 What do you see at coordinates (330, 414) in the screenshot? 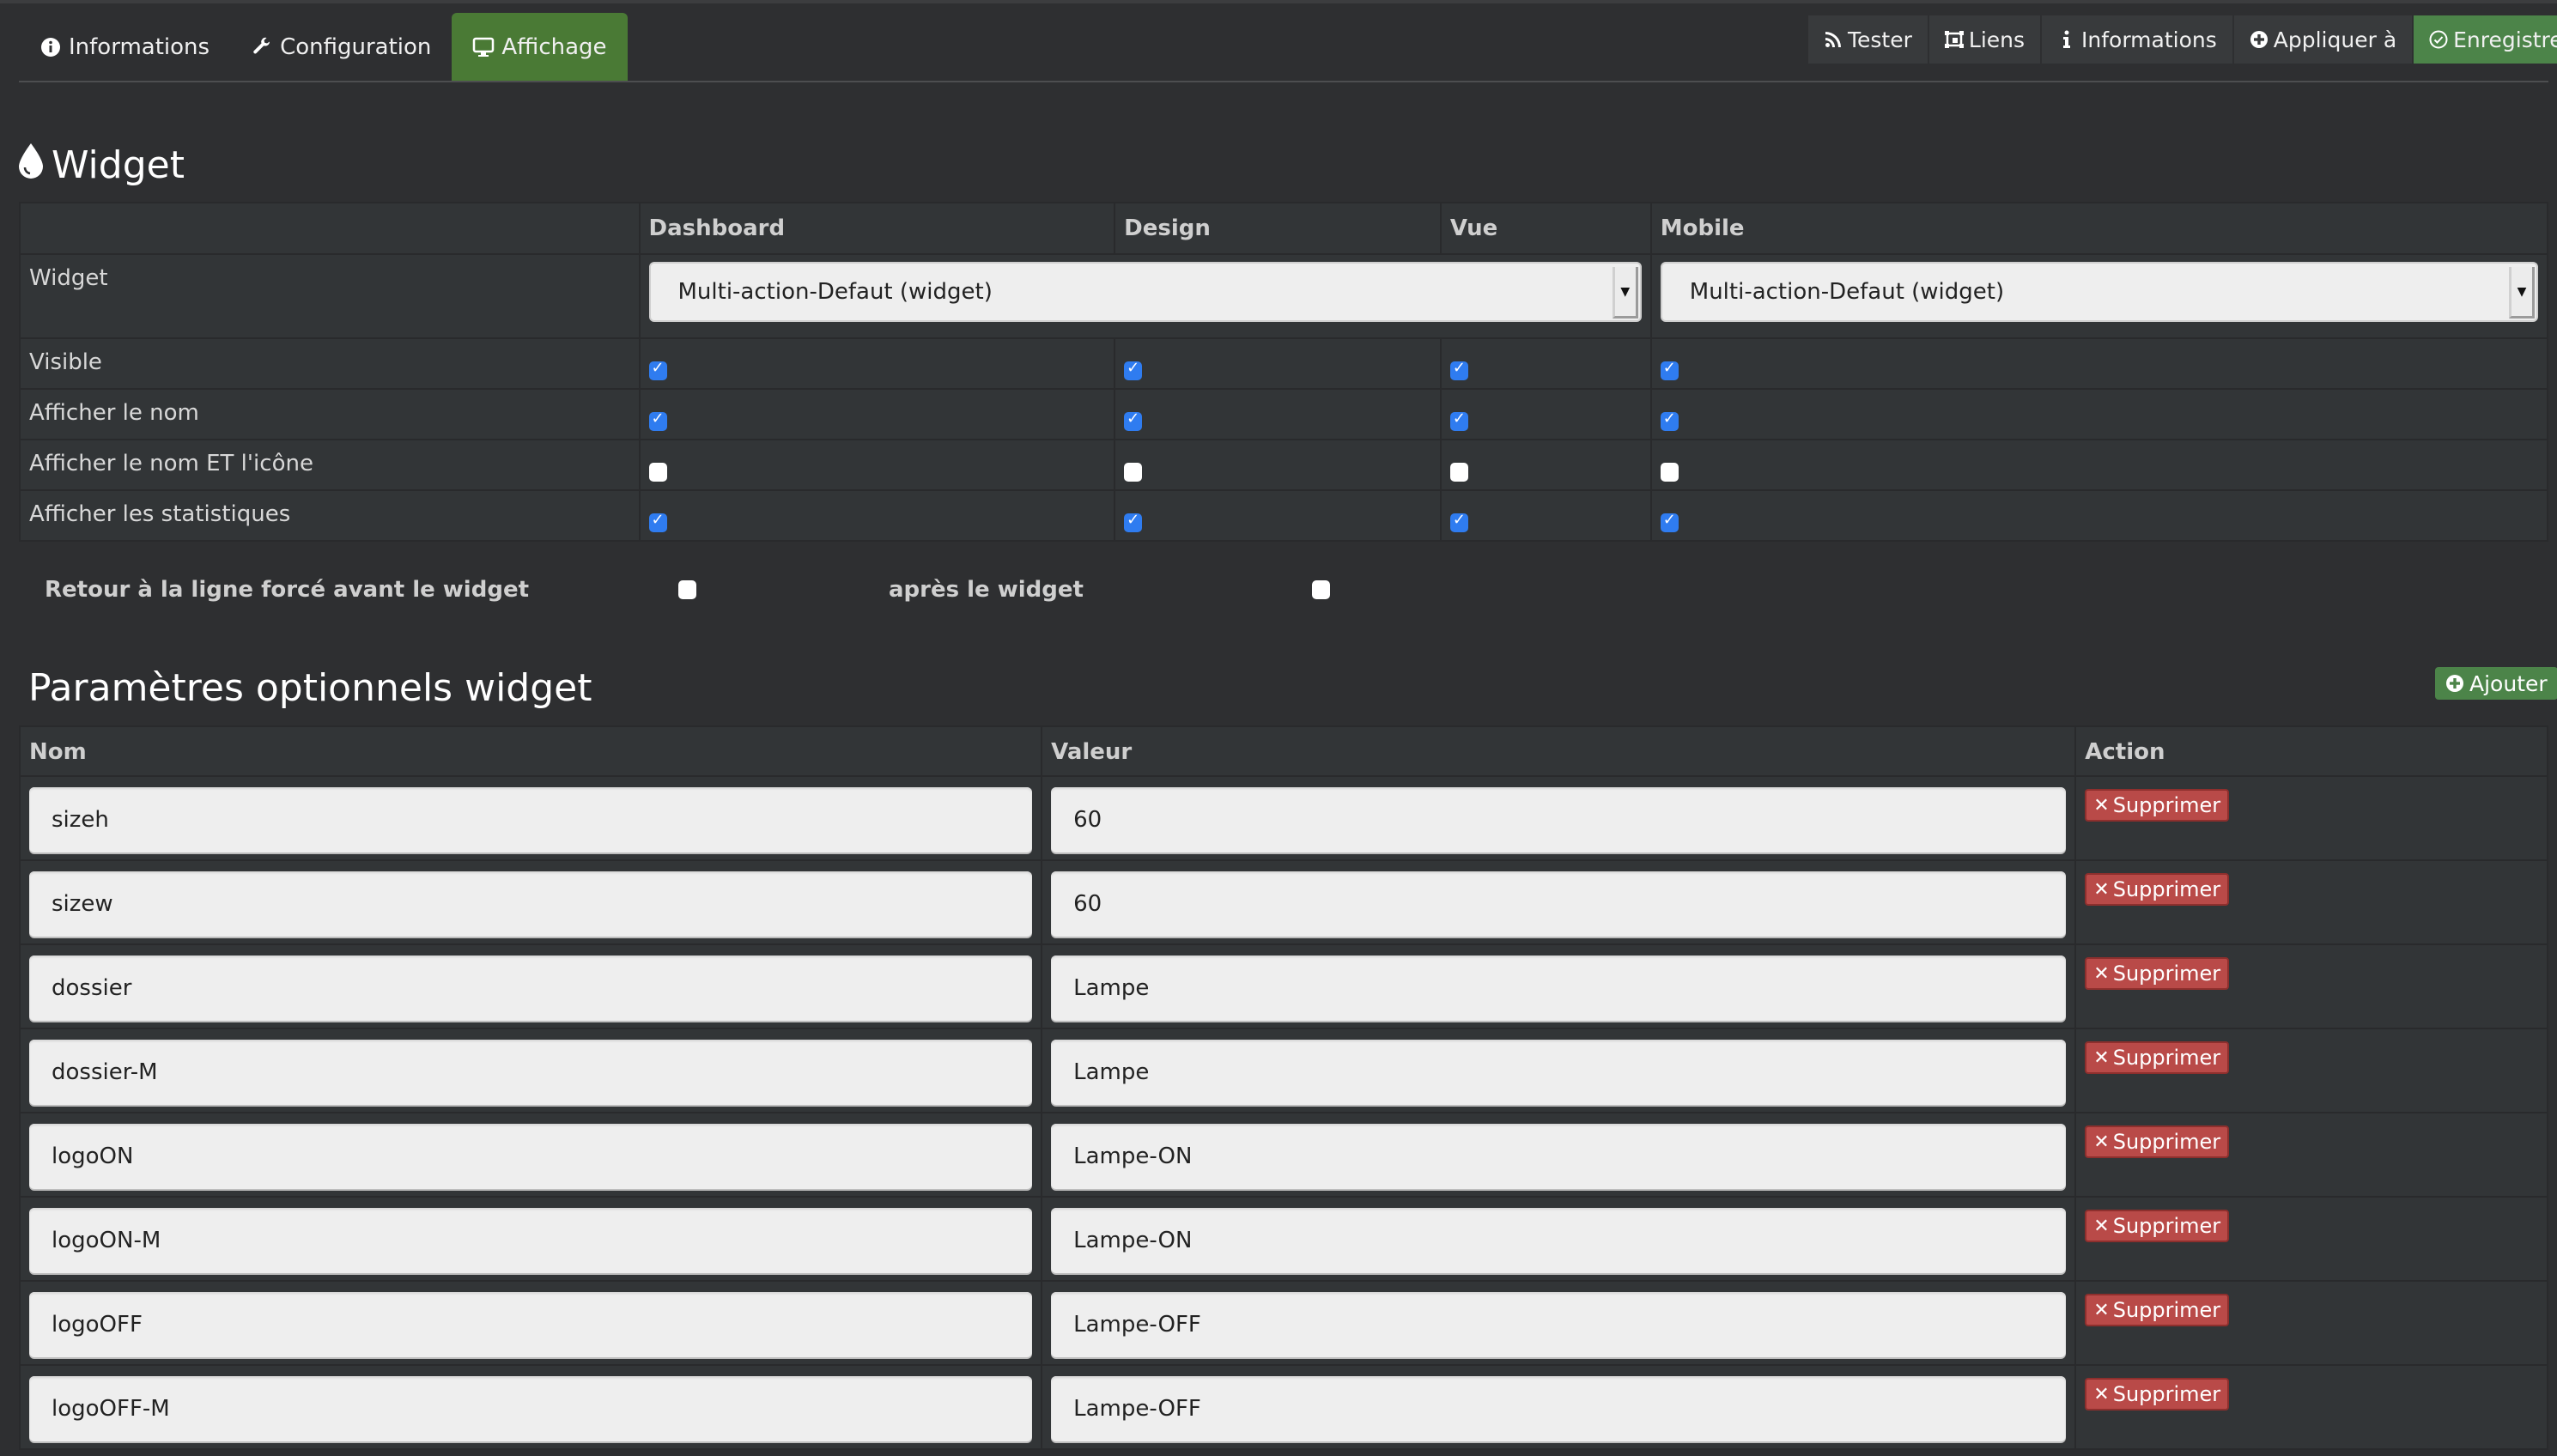
I see `row-label: Afficher le nom` at bounding box center [330, 414].